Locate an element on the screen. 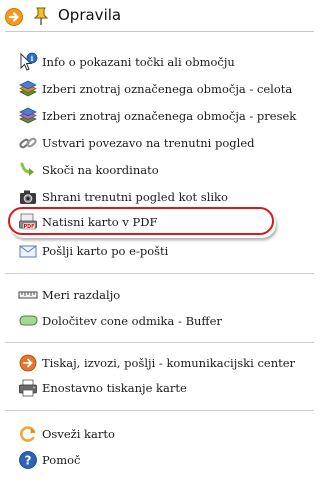  menu-item-measure: Meri razdaljo is located at coordinates (163, 295).